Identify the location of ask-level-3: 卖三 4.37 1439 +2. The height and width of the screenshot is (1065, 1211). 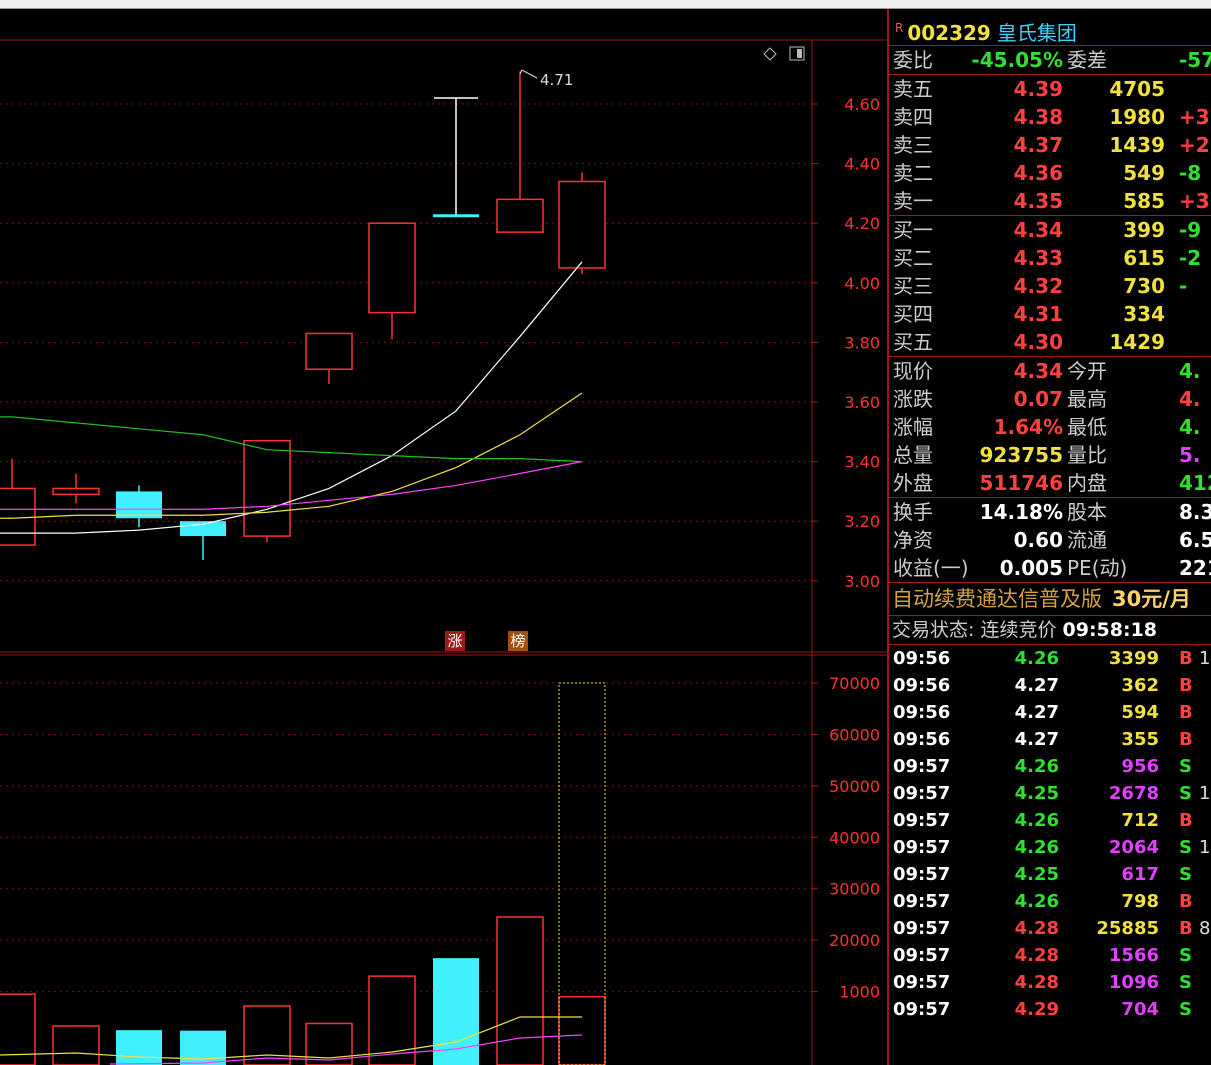
(1050, 145).